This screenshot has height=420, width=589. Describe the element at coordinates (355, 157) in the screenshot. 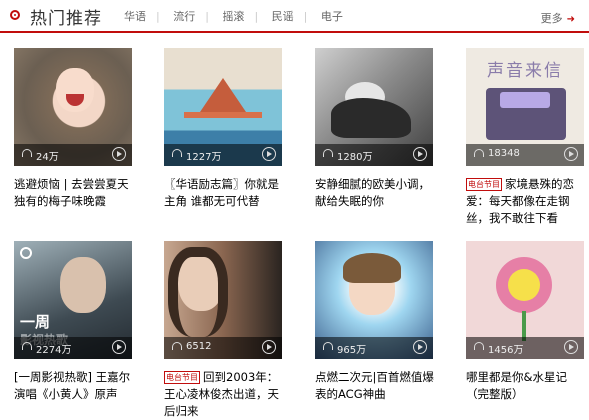

I see `play-count: 1280万` at that location.